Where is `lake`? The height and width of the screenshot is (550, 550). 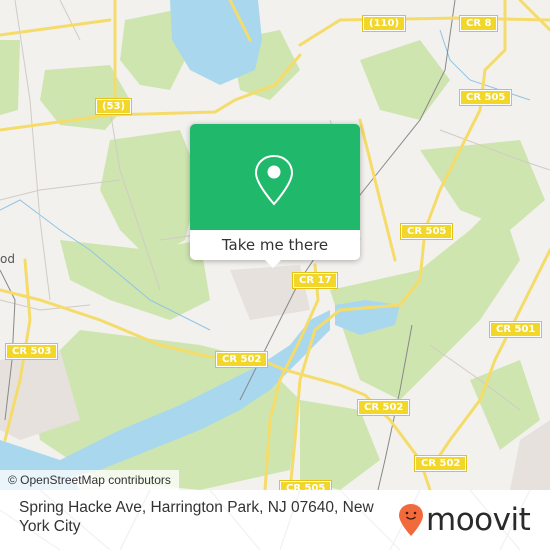
lake is located at coordinates (216, 42).